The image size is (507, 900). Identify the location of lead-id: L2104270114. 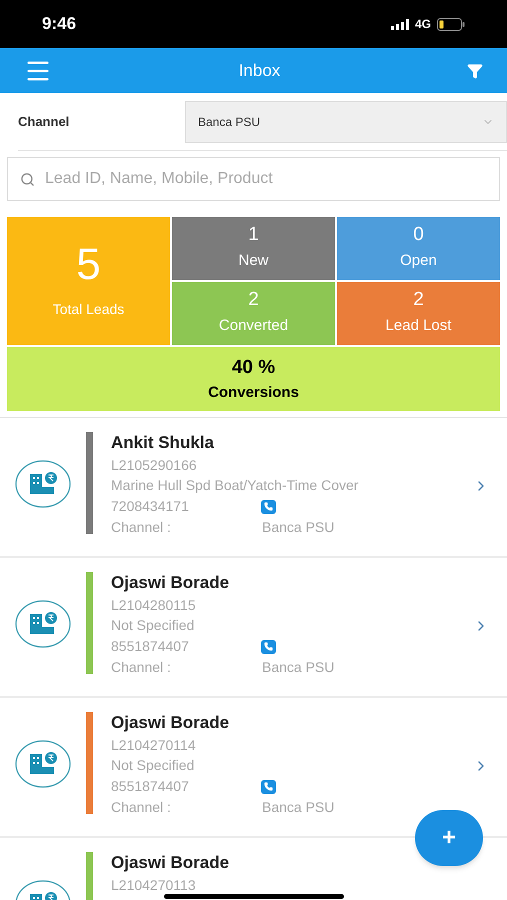
(153, 745).